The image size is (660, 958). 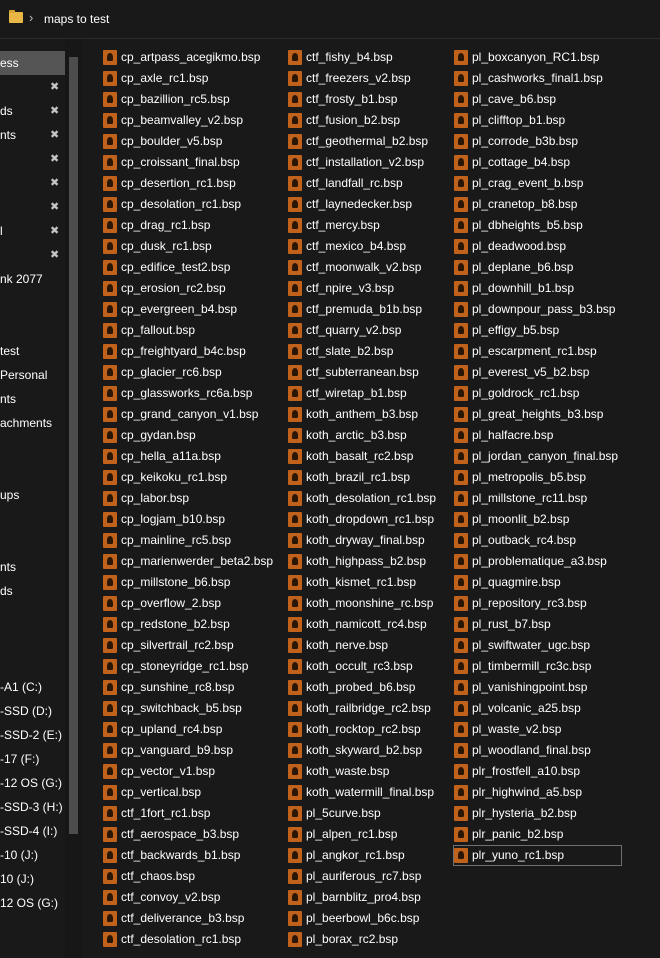 What do you see at coordinates (537, 708) in the screenshot?
I see `file-item: pl_volcanic_a25.bsp` at bounding box center [537, 708].